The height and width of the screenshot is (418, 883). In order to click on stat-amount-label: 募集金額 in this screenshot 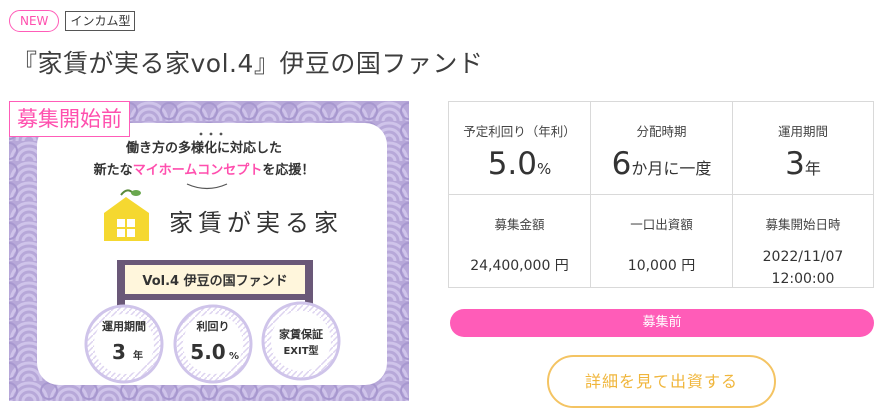, I will do `click(519, 224)`.